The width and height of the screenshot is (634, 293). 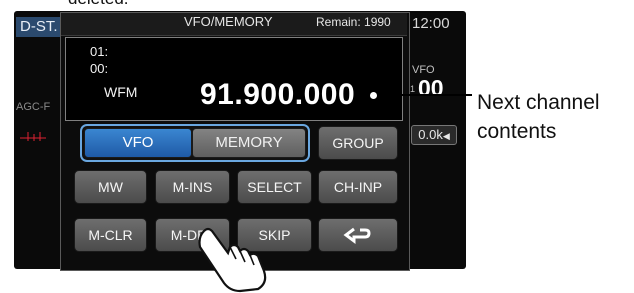 What do you see at coordinates (110, 187) in the screenshot?
I see `mw-button: MW` at bounding box center [110, 187].